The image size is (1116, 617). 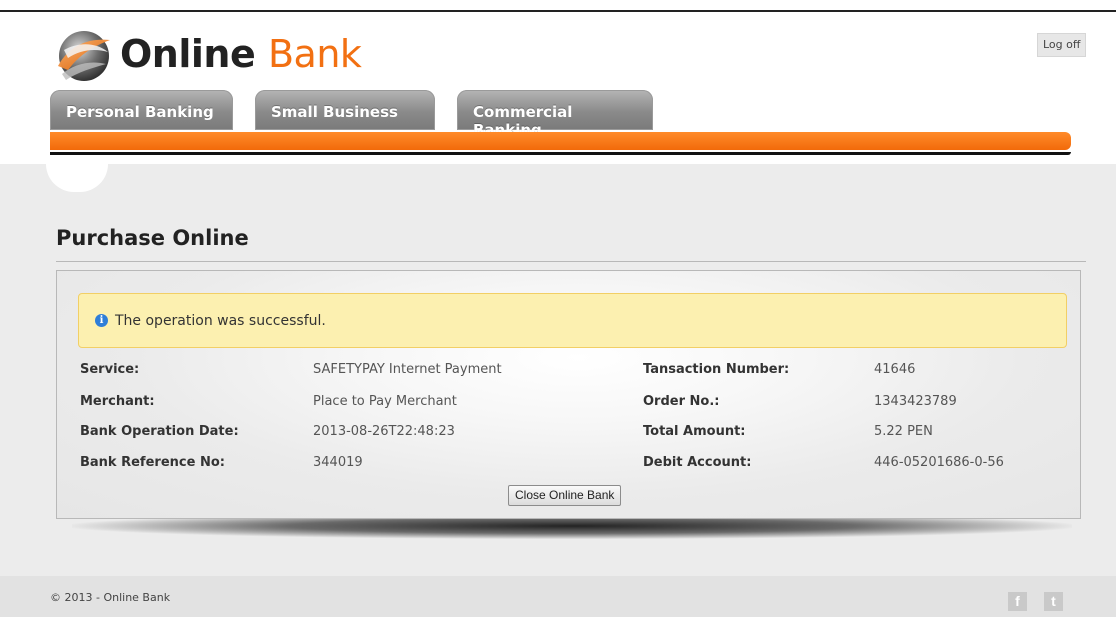 I want to click on order-number-label: Order No.:, so click(x=681, y=401).